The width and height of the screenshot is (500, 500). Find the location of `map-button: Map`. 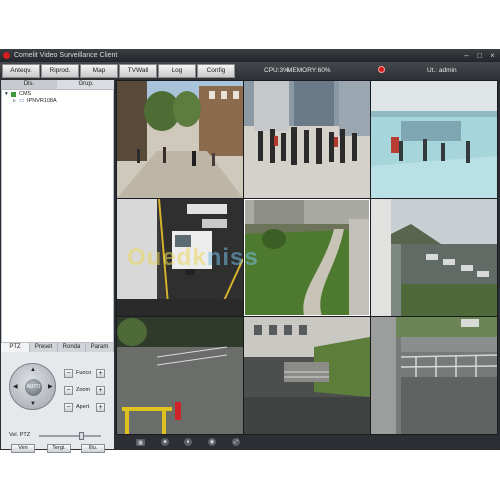

map-button: Map is located at coordinates (99, 71).